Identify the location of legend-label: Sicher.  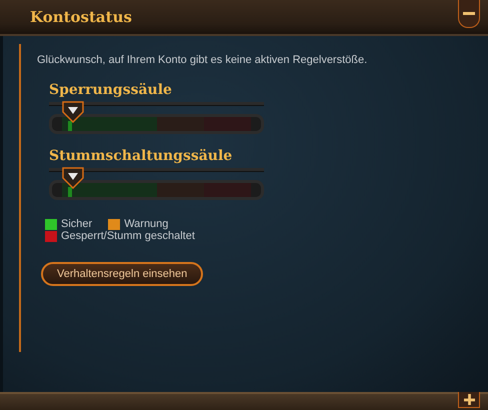
(76, 224).